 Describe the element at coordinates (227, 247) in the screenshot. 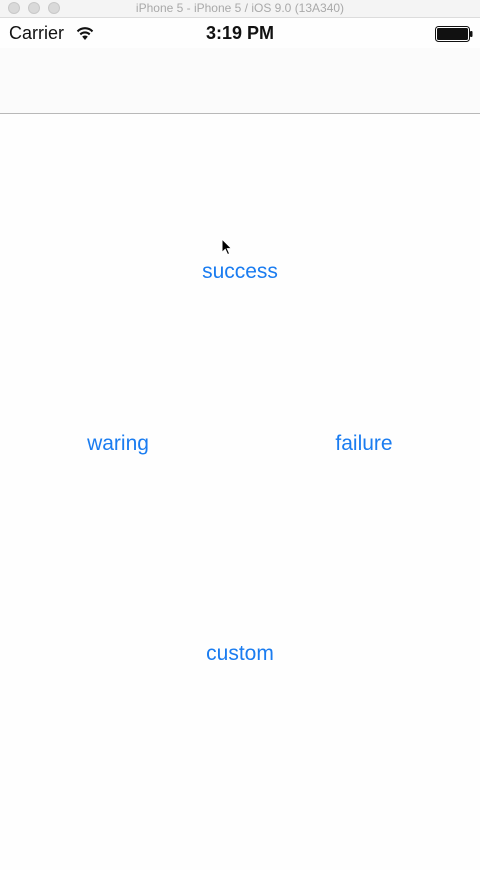

I see `mouse-pointer-icon` at that location.